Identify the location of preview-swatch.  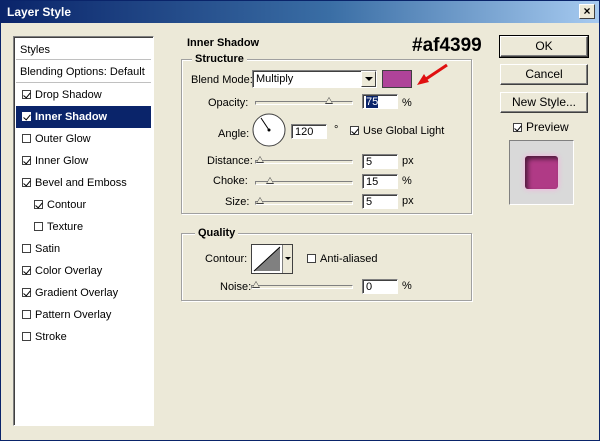
(541, 172).